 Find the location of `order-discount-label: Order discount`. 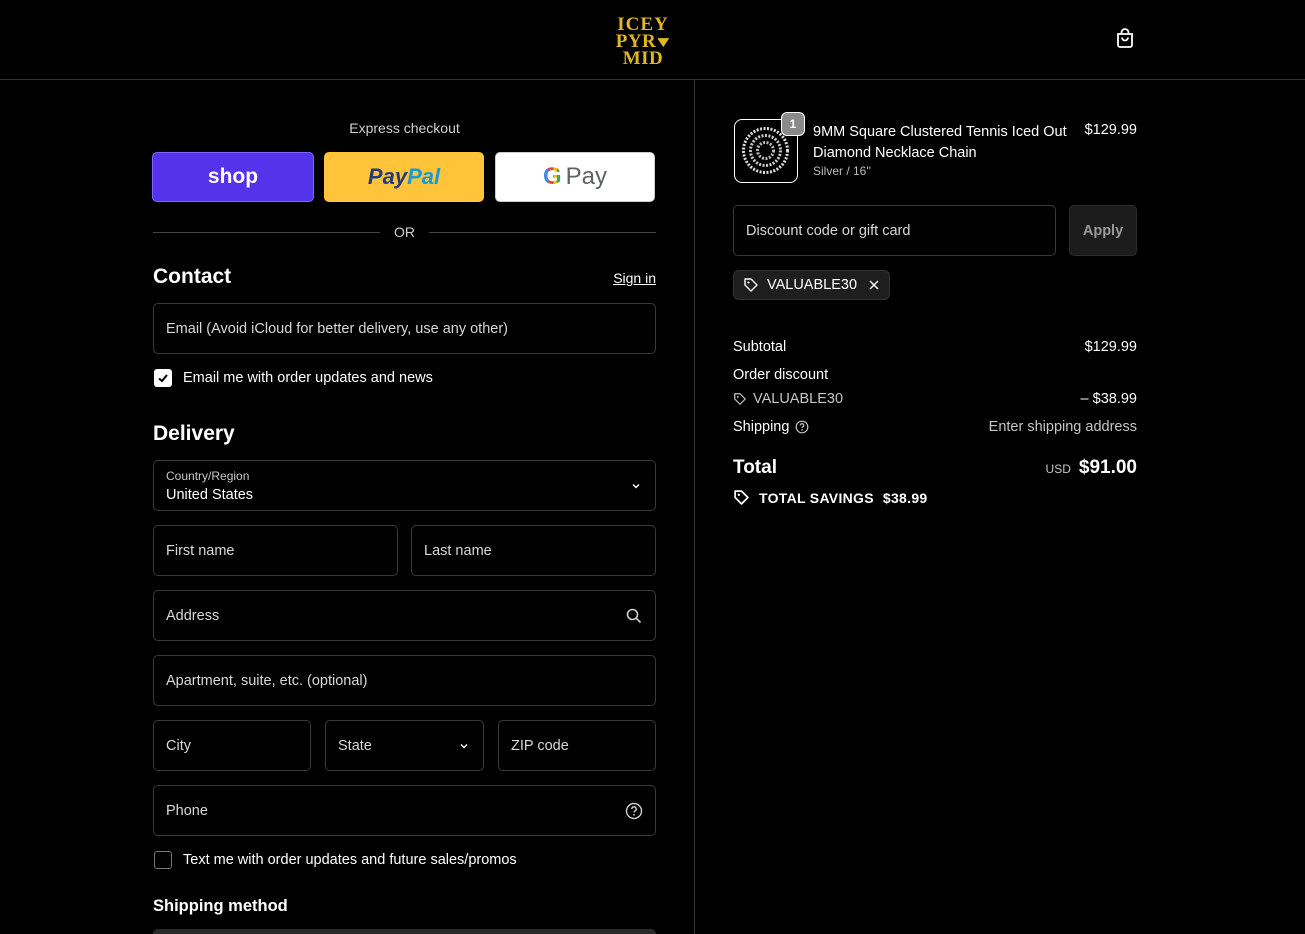

order-discount-label: Order discount is located at coordinates (781, 375).